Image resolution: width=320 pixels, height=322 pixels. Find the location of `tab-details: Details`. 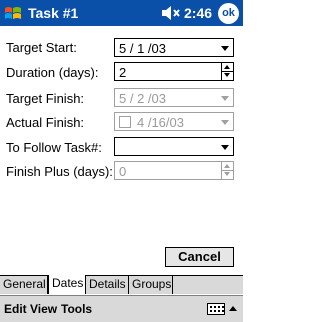

tab-details: Details is located at coordinates (107, 285).